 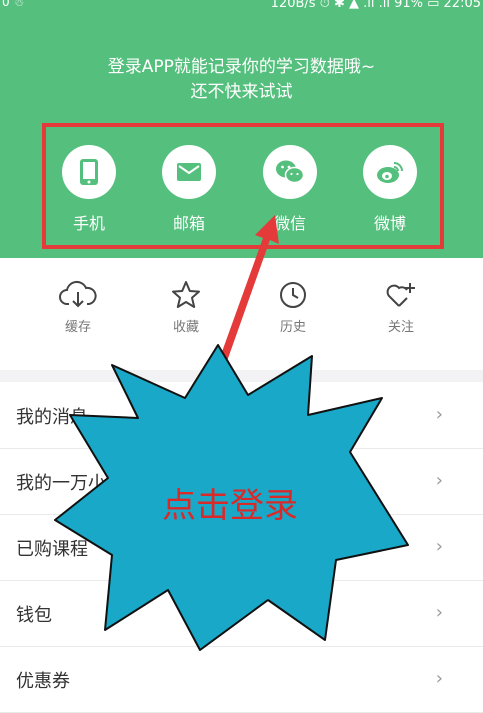 I want to click on status-left: 0 ☃, so click(x=13, y=4).